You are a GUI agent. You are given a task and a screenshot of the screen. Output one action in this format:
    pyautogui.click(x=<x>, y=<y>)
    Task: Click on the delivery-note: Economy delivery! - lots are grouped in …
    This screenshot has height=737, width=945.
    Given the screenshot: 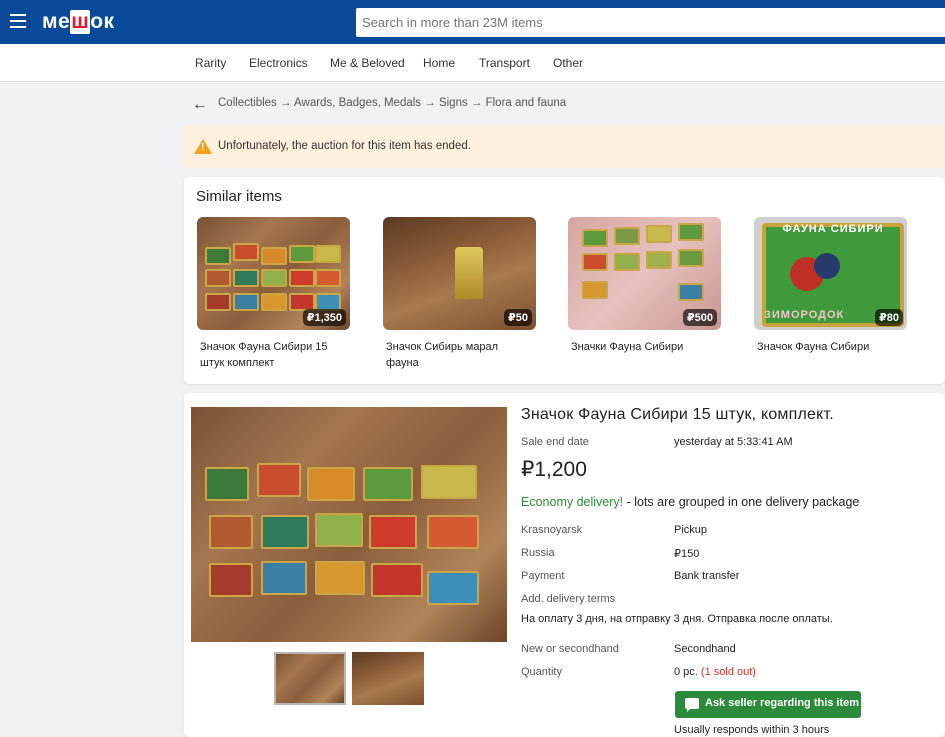 What is the action you would take?
    pyautogui.click(x=690, y=502)
    